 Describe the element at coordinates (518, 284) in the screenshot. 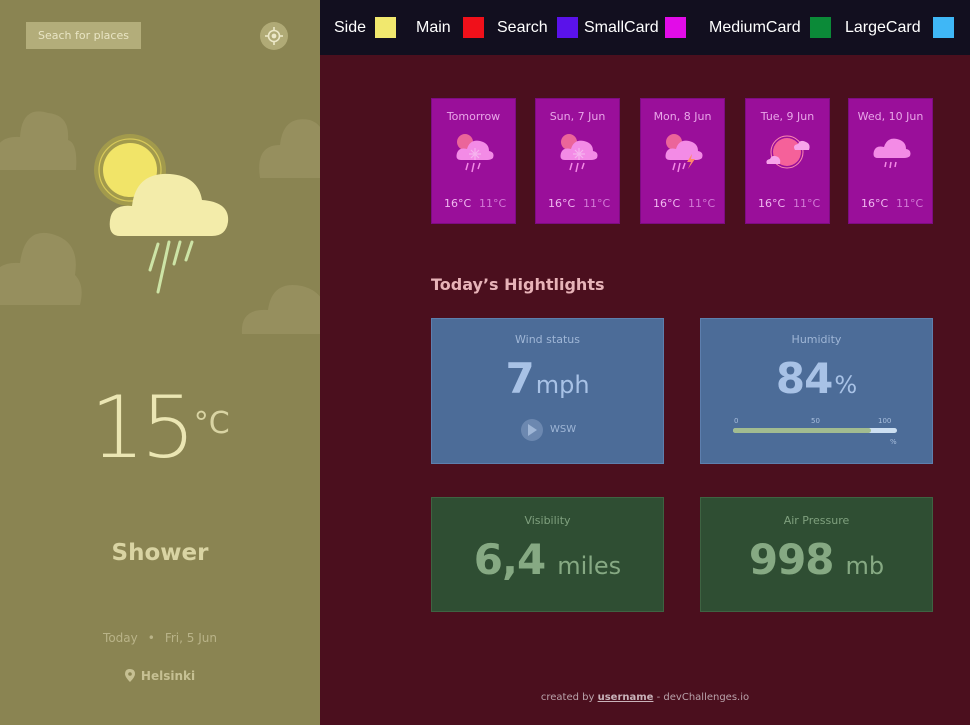

I see `highlights-title: Today’s Hightlights` at that location.